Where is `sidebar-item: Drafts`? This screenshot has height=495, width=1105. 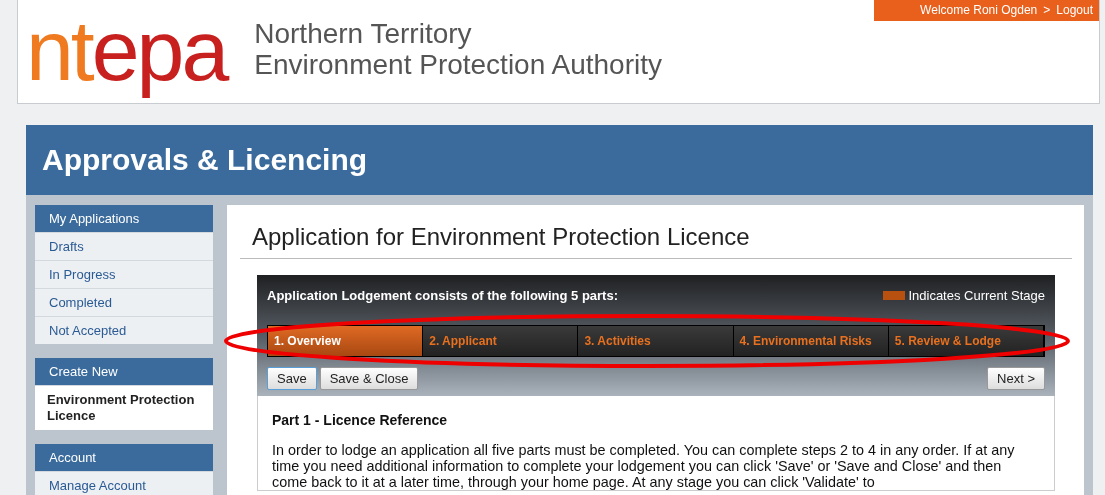
sidebar-item: Drafts is located at coordinates (124, 246).